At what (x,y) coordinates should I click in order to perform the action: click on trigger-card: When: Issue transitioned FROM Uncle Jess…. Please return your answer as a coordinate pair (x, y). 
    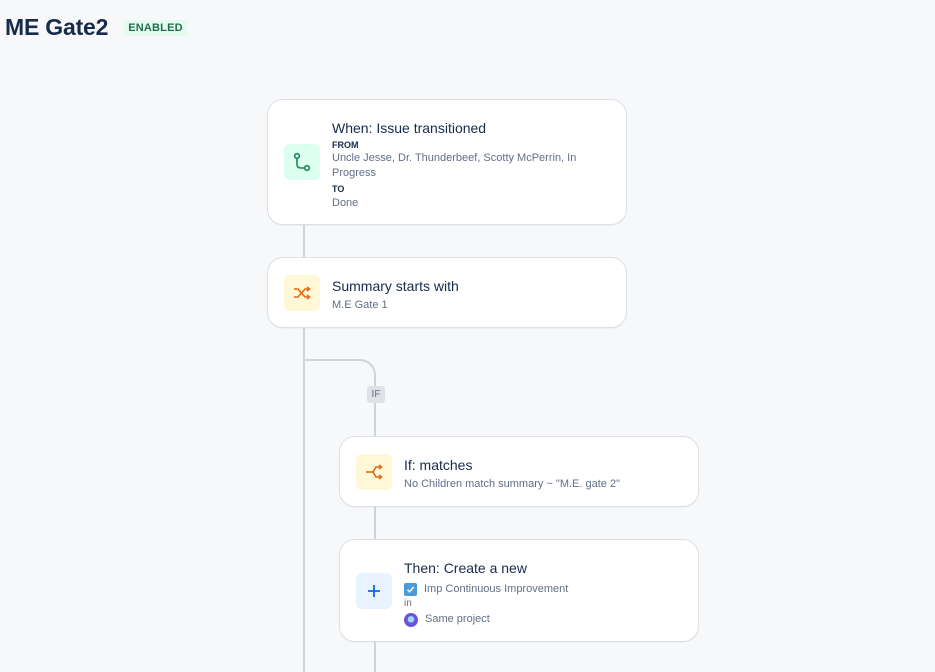
    Looking at the image, I should click on (447, 162).